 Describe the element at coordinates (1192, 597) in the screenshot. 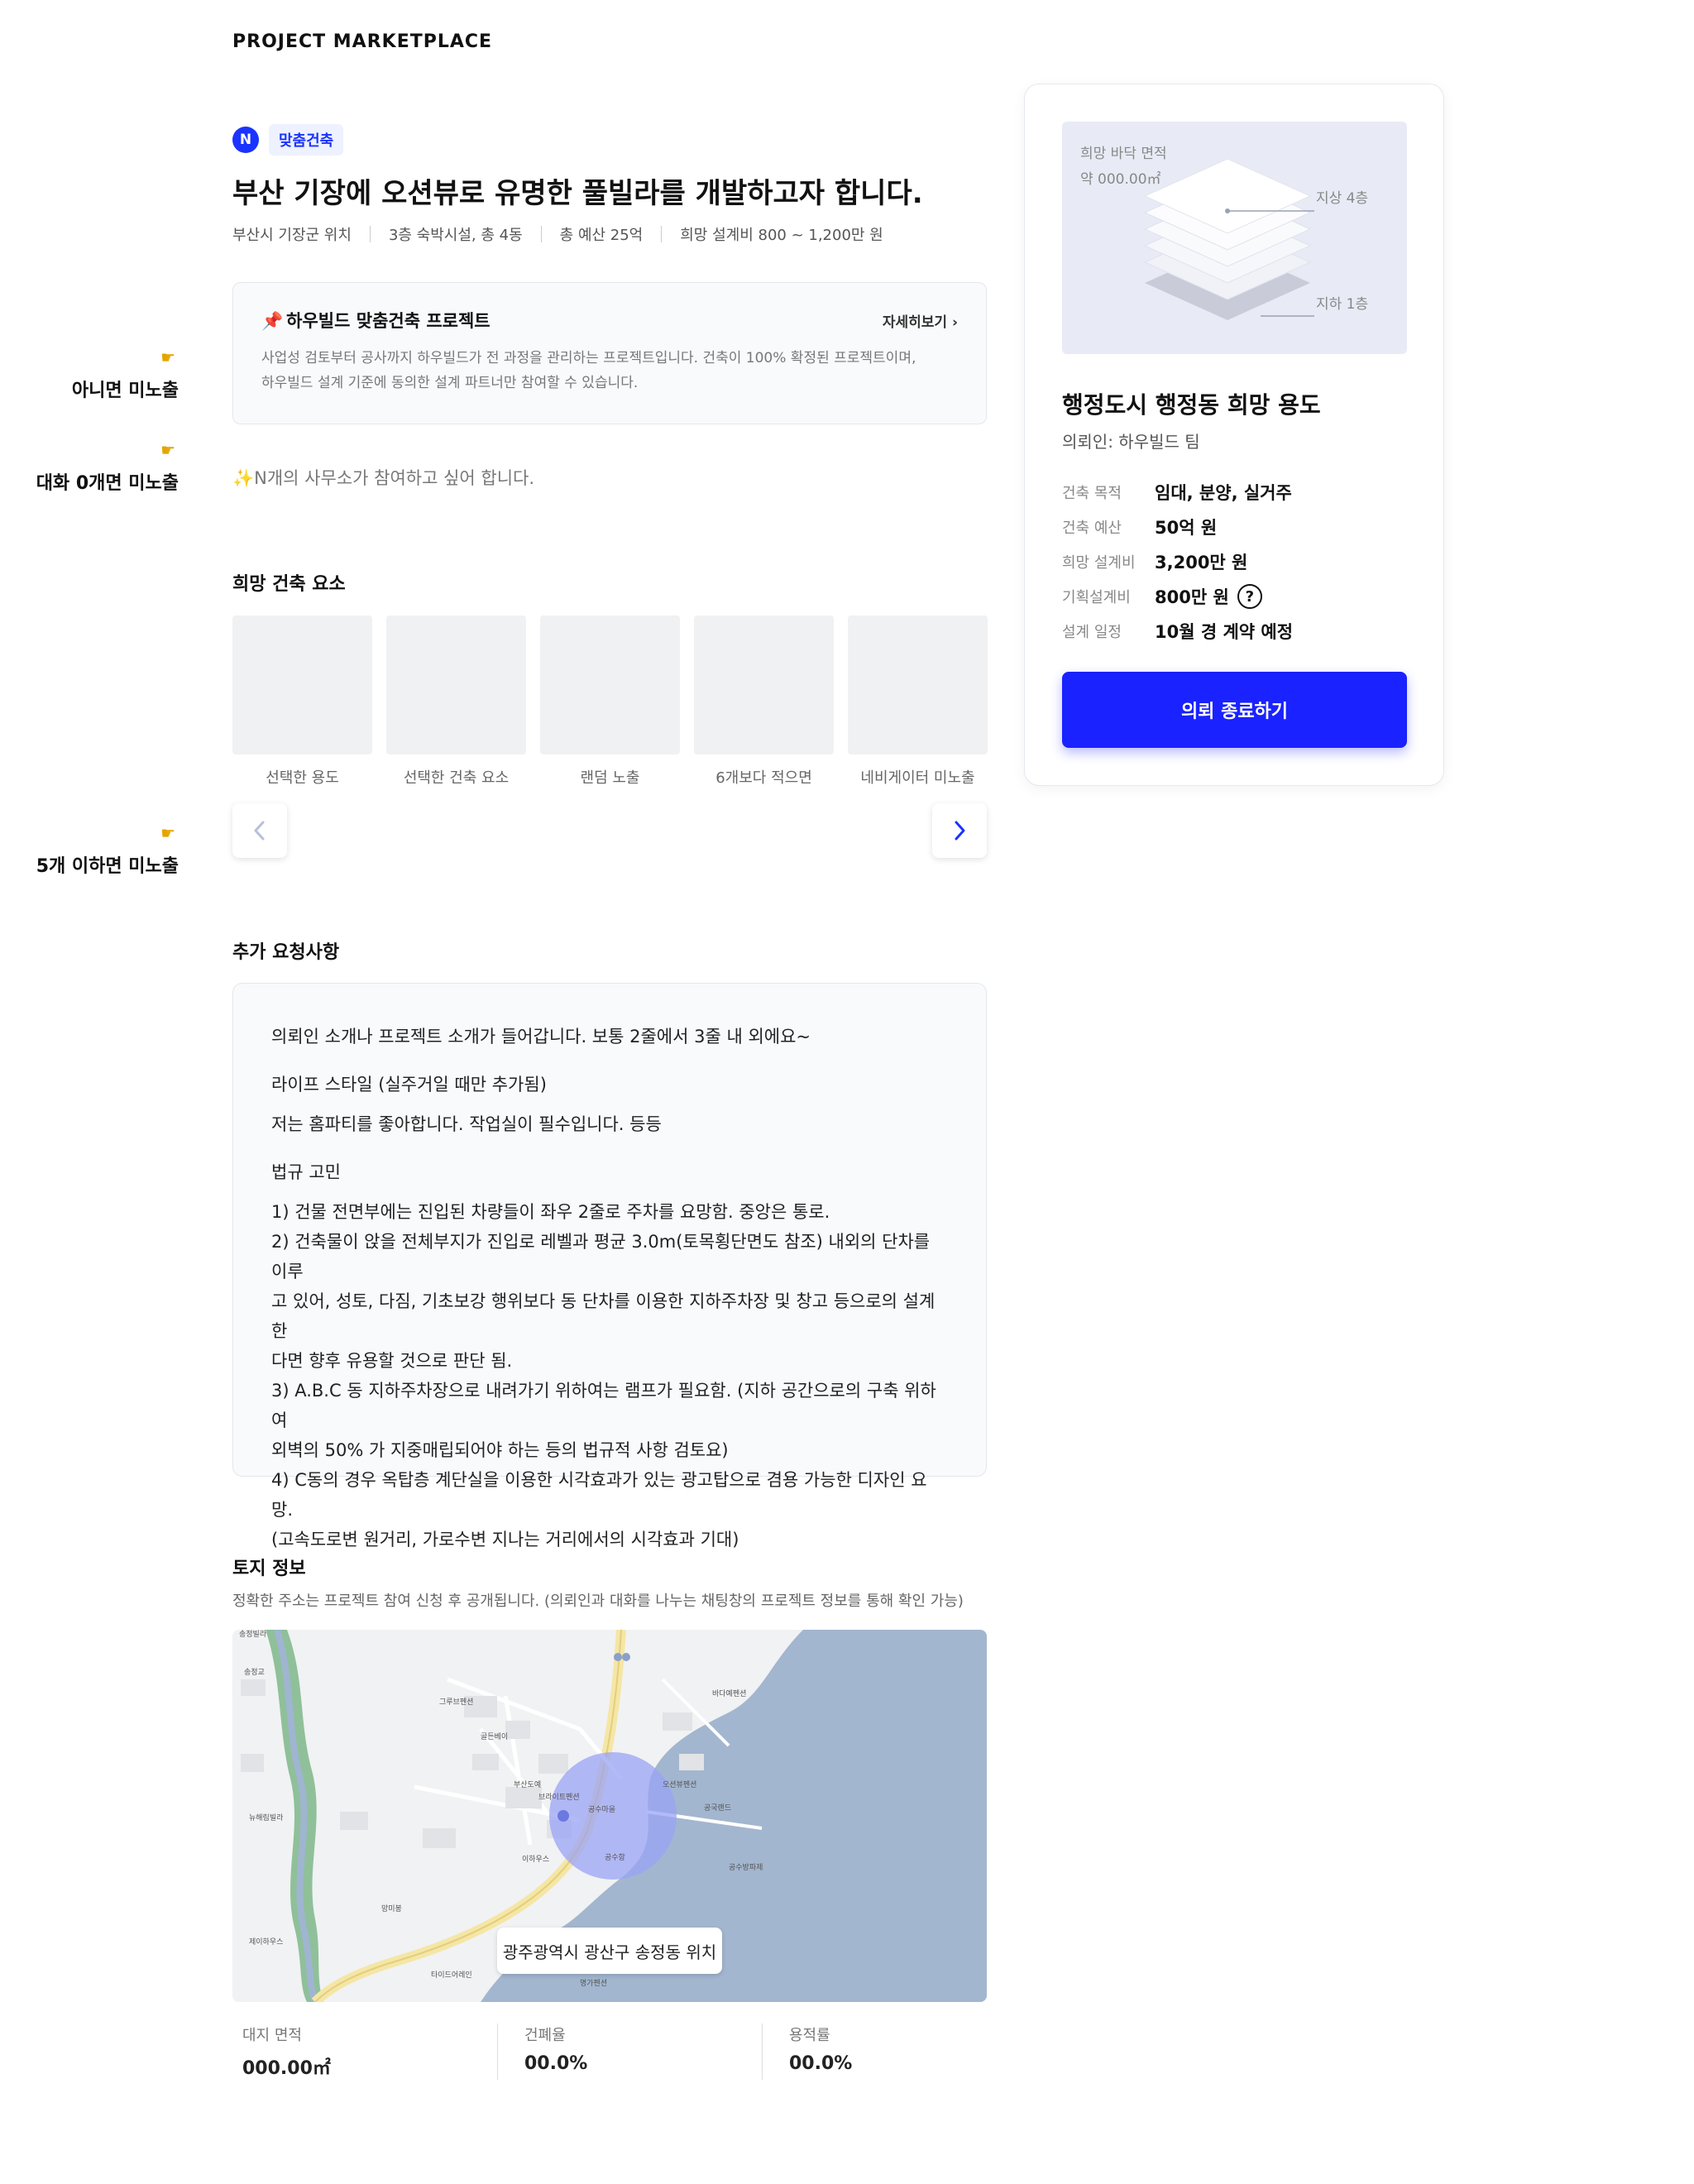

I see `detail-value: 800만 원` at that location.